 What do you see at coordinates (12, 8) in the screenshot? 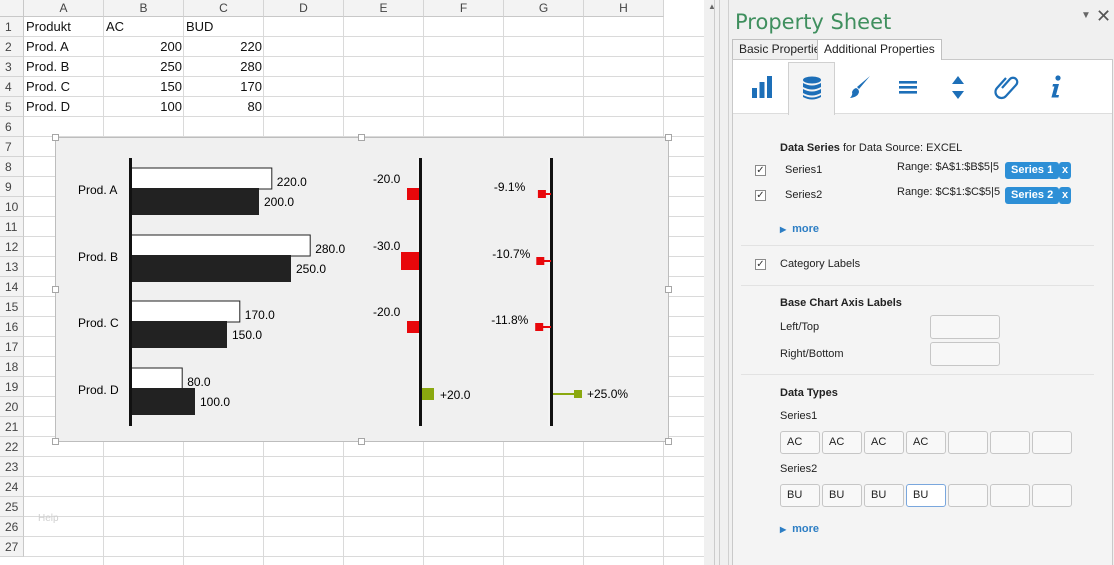
I see `select-all-corner` at bounding box center [12, 8].